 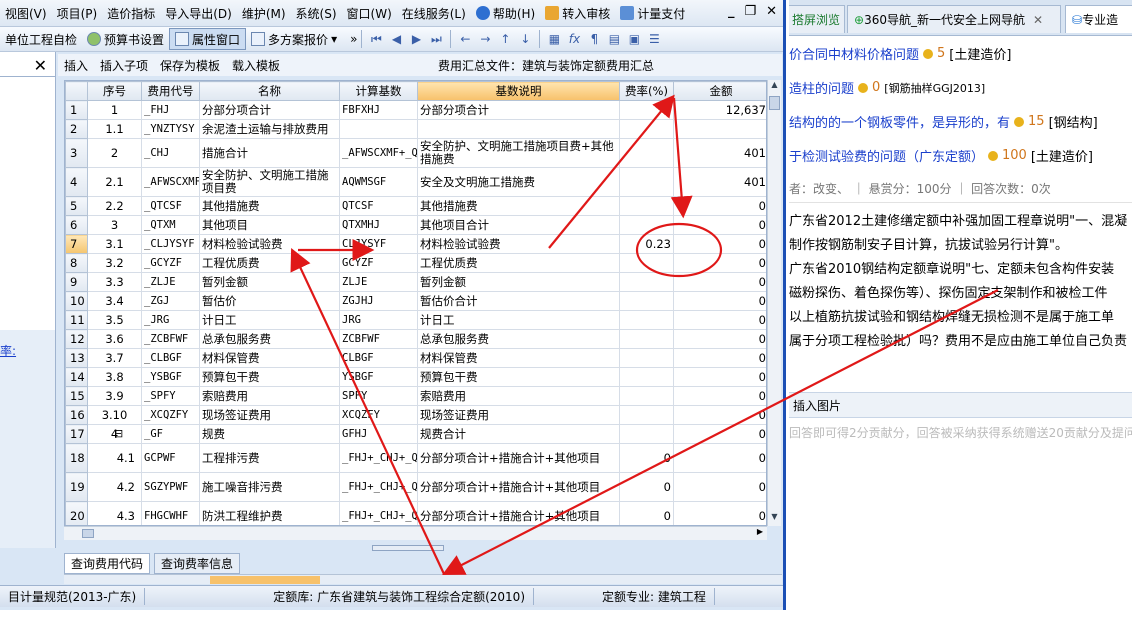 I want to click on cell-base: FBFXHJ, so click(x=378, y=110).